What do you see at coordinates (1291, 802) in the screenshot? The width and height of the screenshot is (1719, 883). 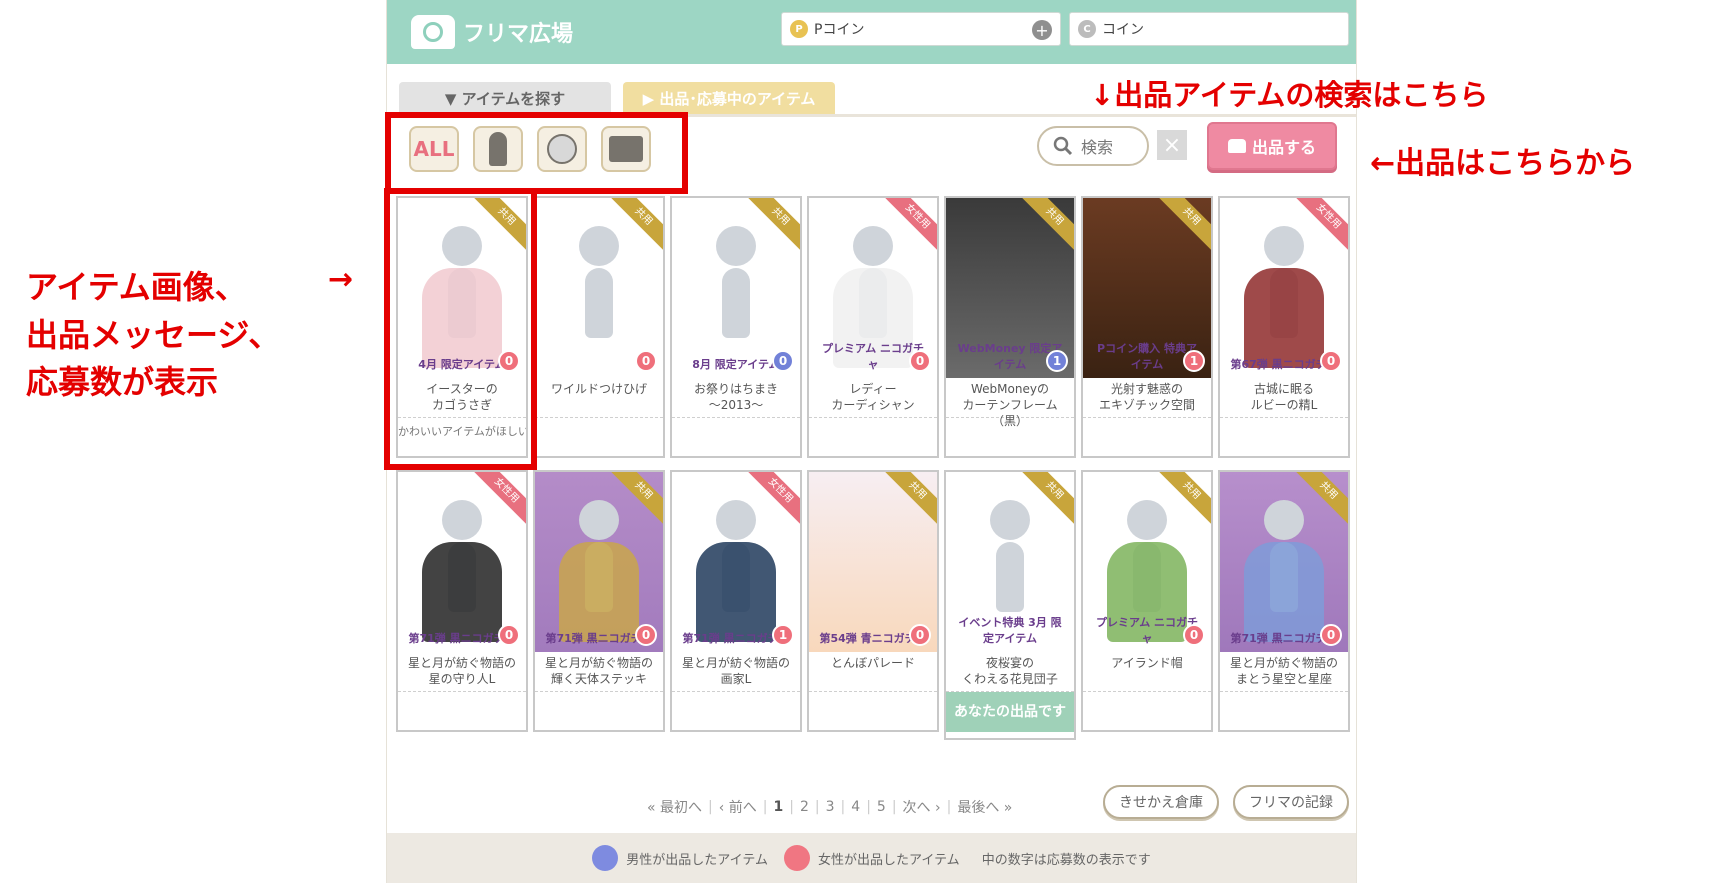 I see `flea-record-button: フリマの記録` at bounding box center [1291, 802].